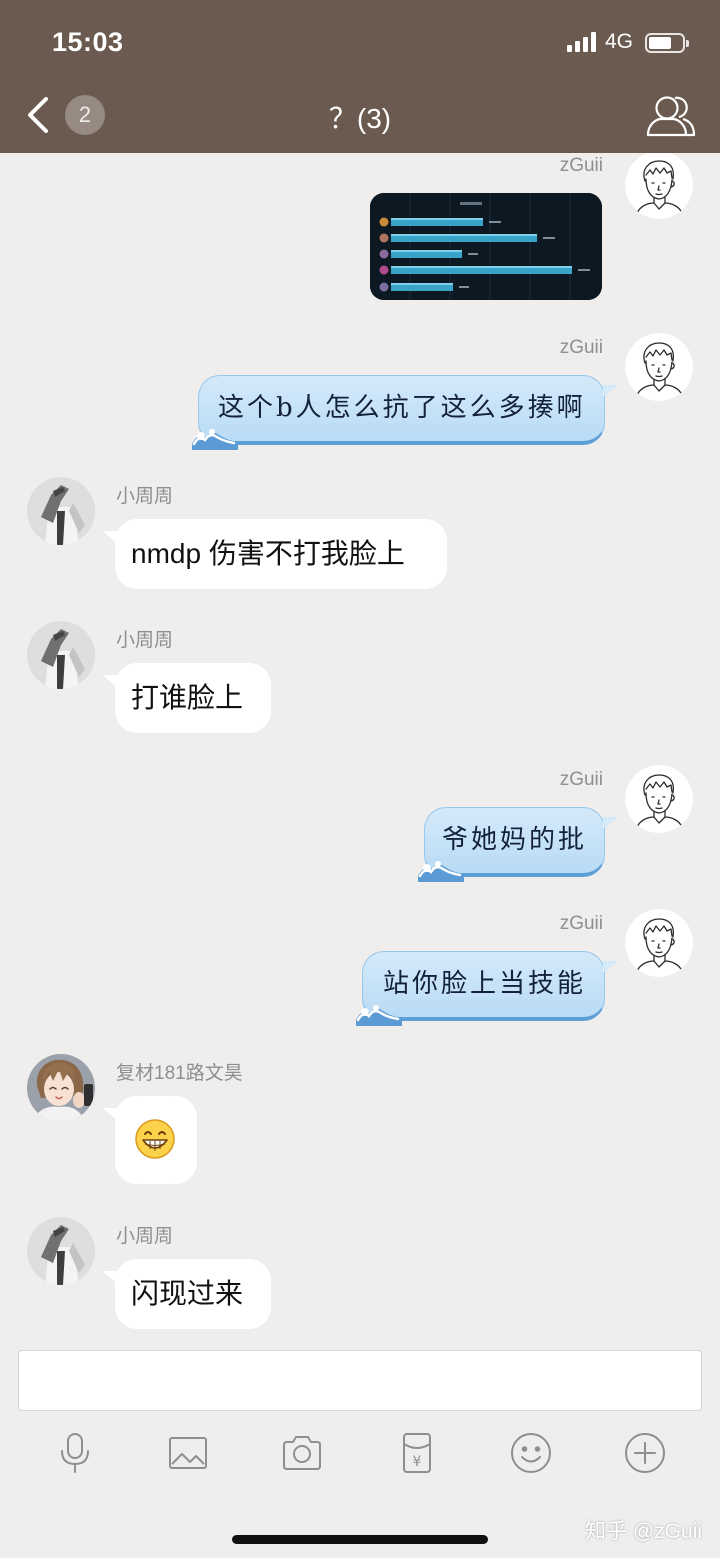  Describe the element at coordinates (360, 76) in the screenshot. I see `top-bar: 15:03 4G 2 ？(3)` at that location.